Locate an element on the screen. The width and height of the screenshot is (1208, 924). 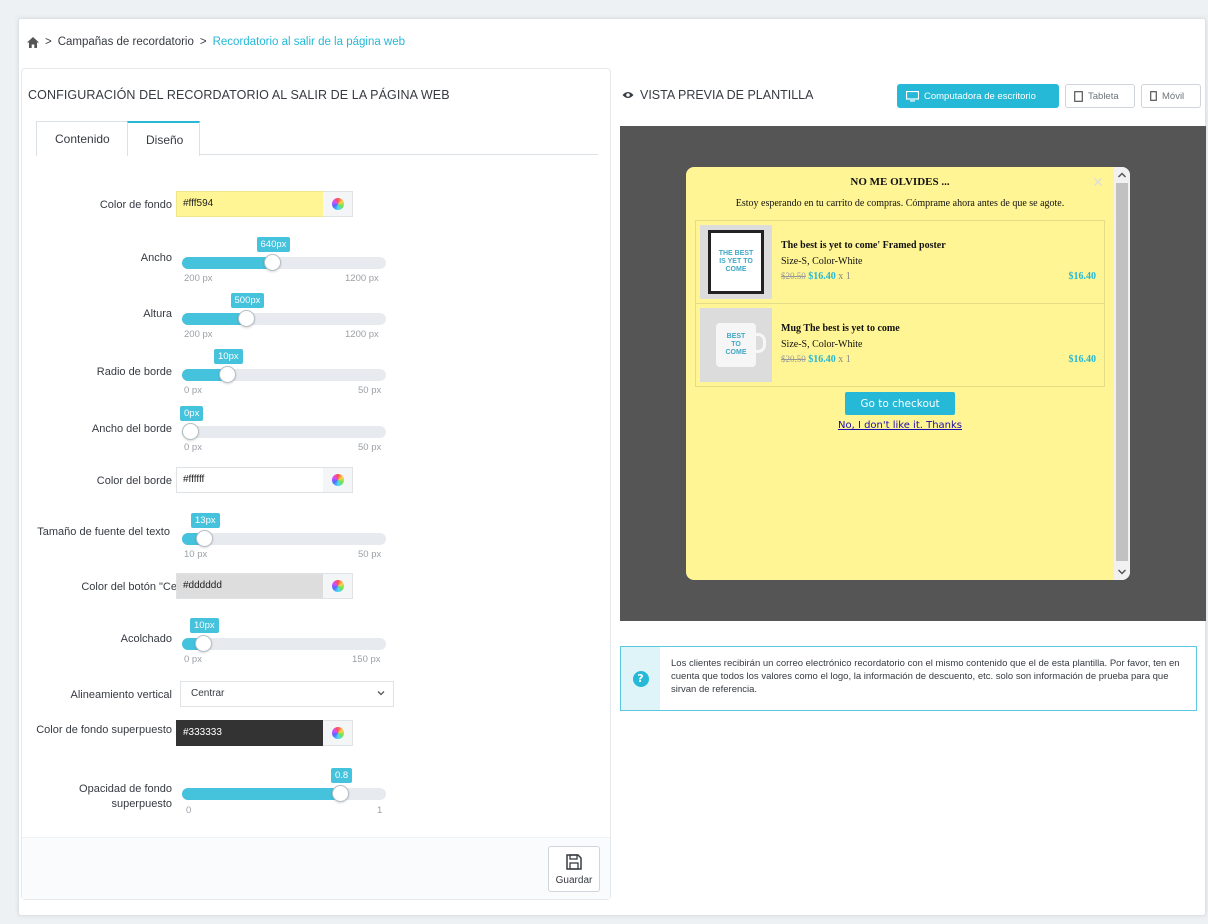
height-slider: 500px is located at coordinates (284, 310).